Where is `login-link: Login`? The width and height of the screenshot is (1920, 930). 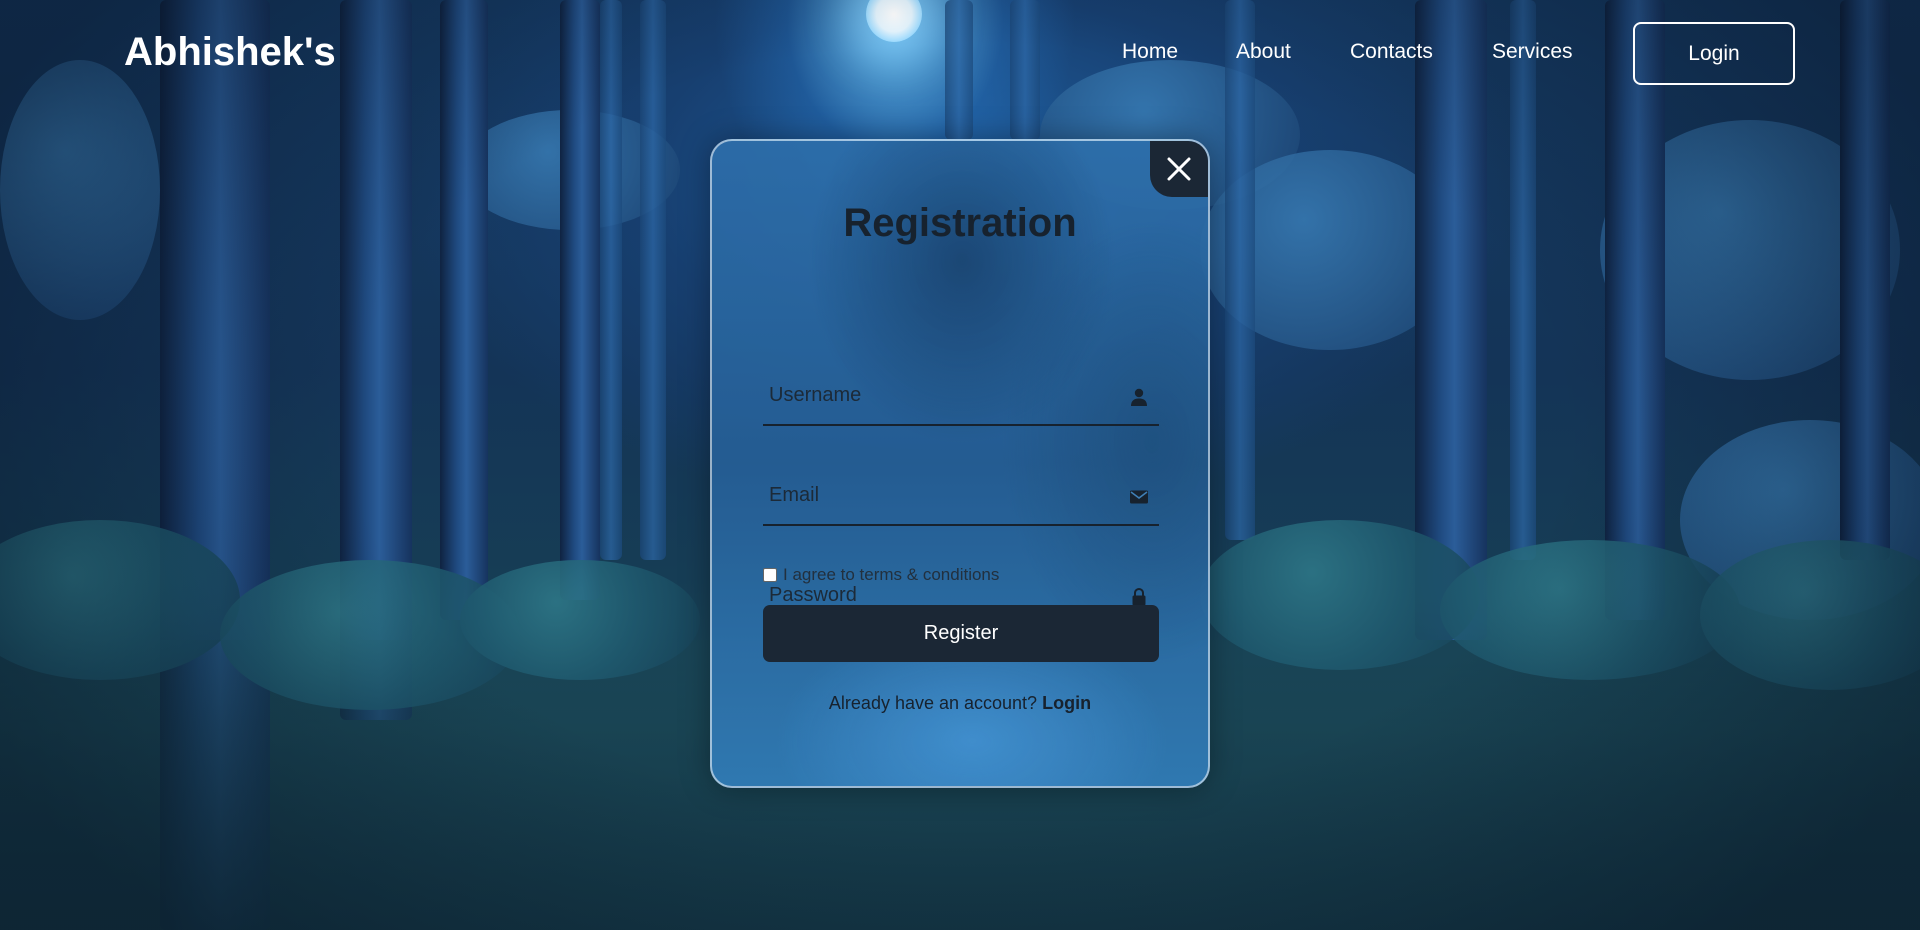
login-link: Login is located at coordinates (1066, 703).